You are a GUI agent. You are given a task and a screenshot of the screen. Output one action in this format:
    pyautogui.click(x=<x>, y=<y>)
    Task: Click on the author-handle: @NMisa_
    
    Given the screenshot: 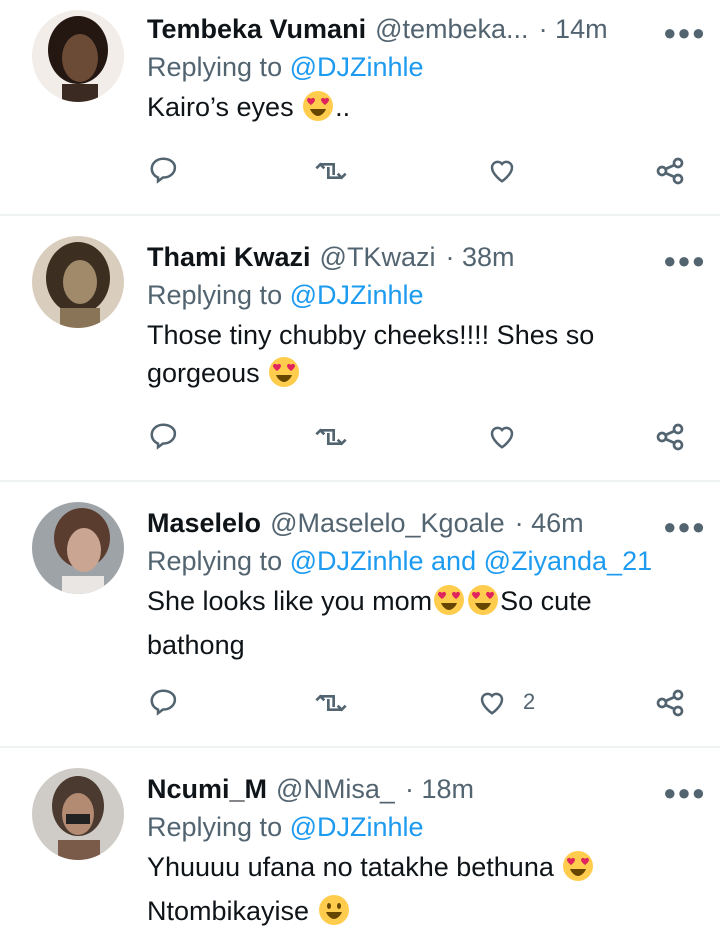 What is the action you would take?
    pyautogui.click(x=335, y=789)
    